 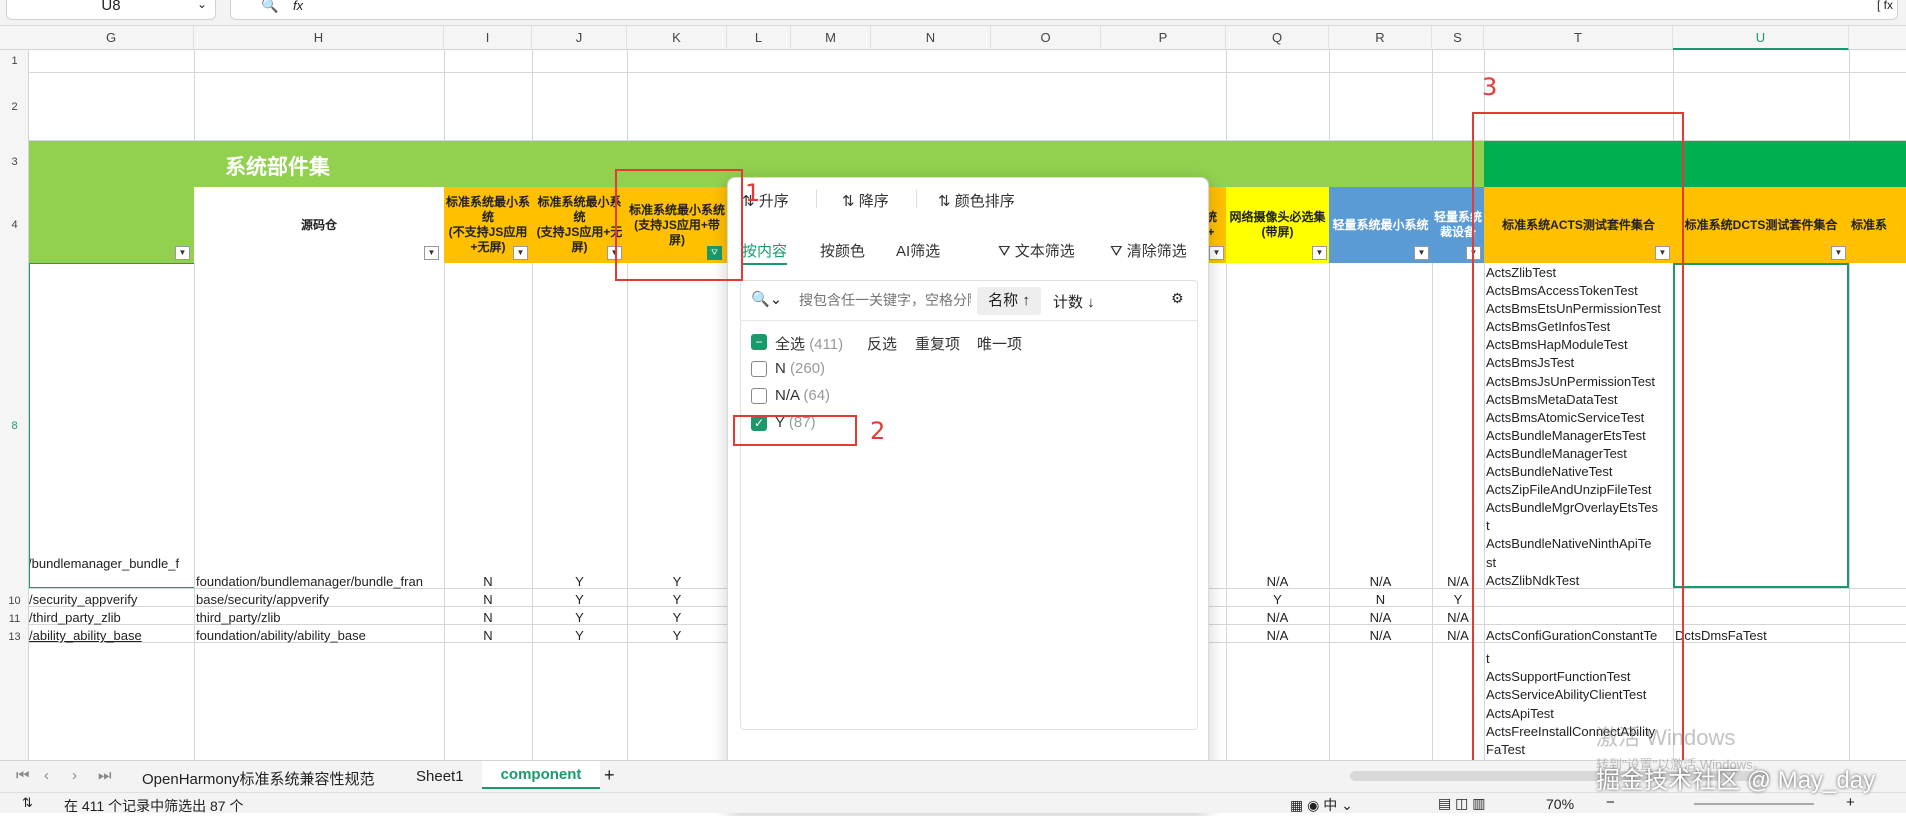 I want to click on tab-by-color: 按颜色, so click(x=842, y=250).